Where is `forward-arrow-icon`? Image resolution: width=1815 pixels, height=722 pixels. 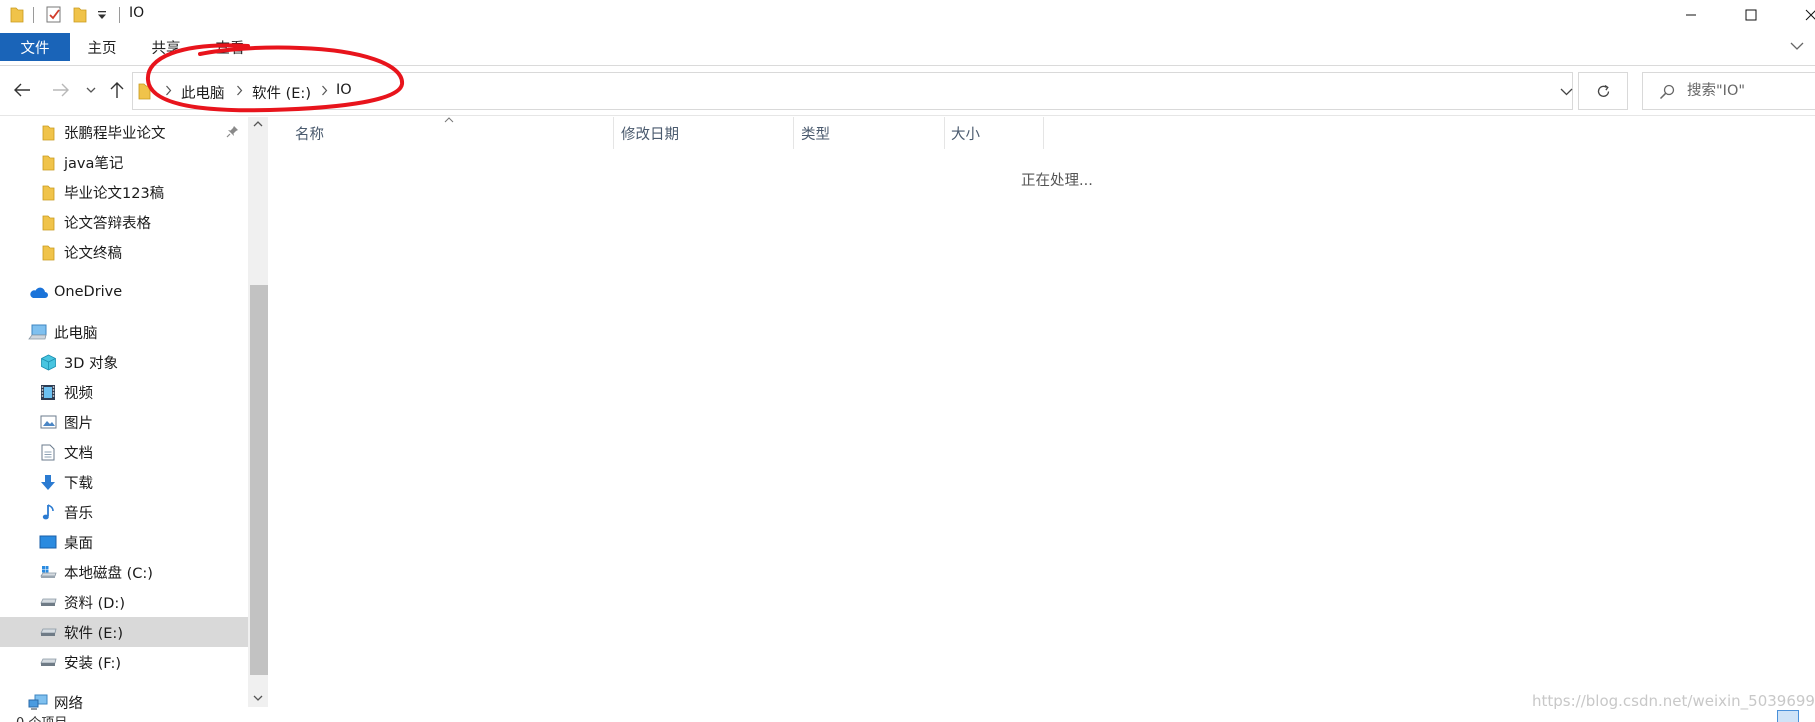
forward-arrow-icon is located at coordinates (61, 90).